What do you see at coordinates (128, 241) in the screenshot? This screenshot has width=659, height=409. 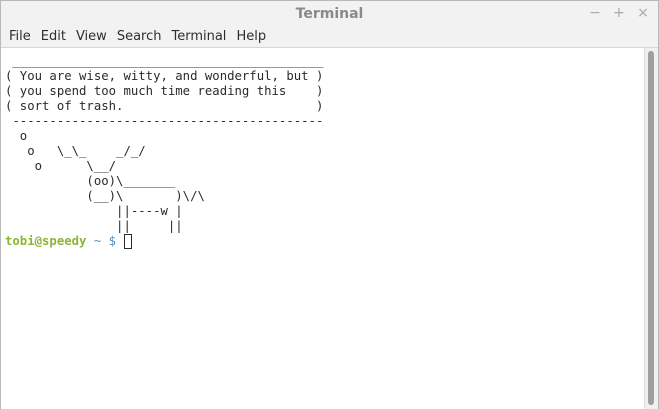 I see `text-cursor` at bounding box center [128, 241].